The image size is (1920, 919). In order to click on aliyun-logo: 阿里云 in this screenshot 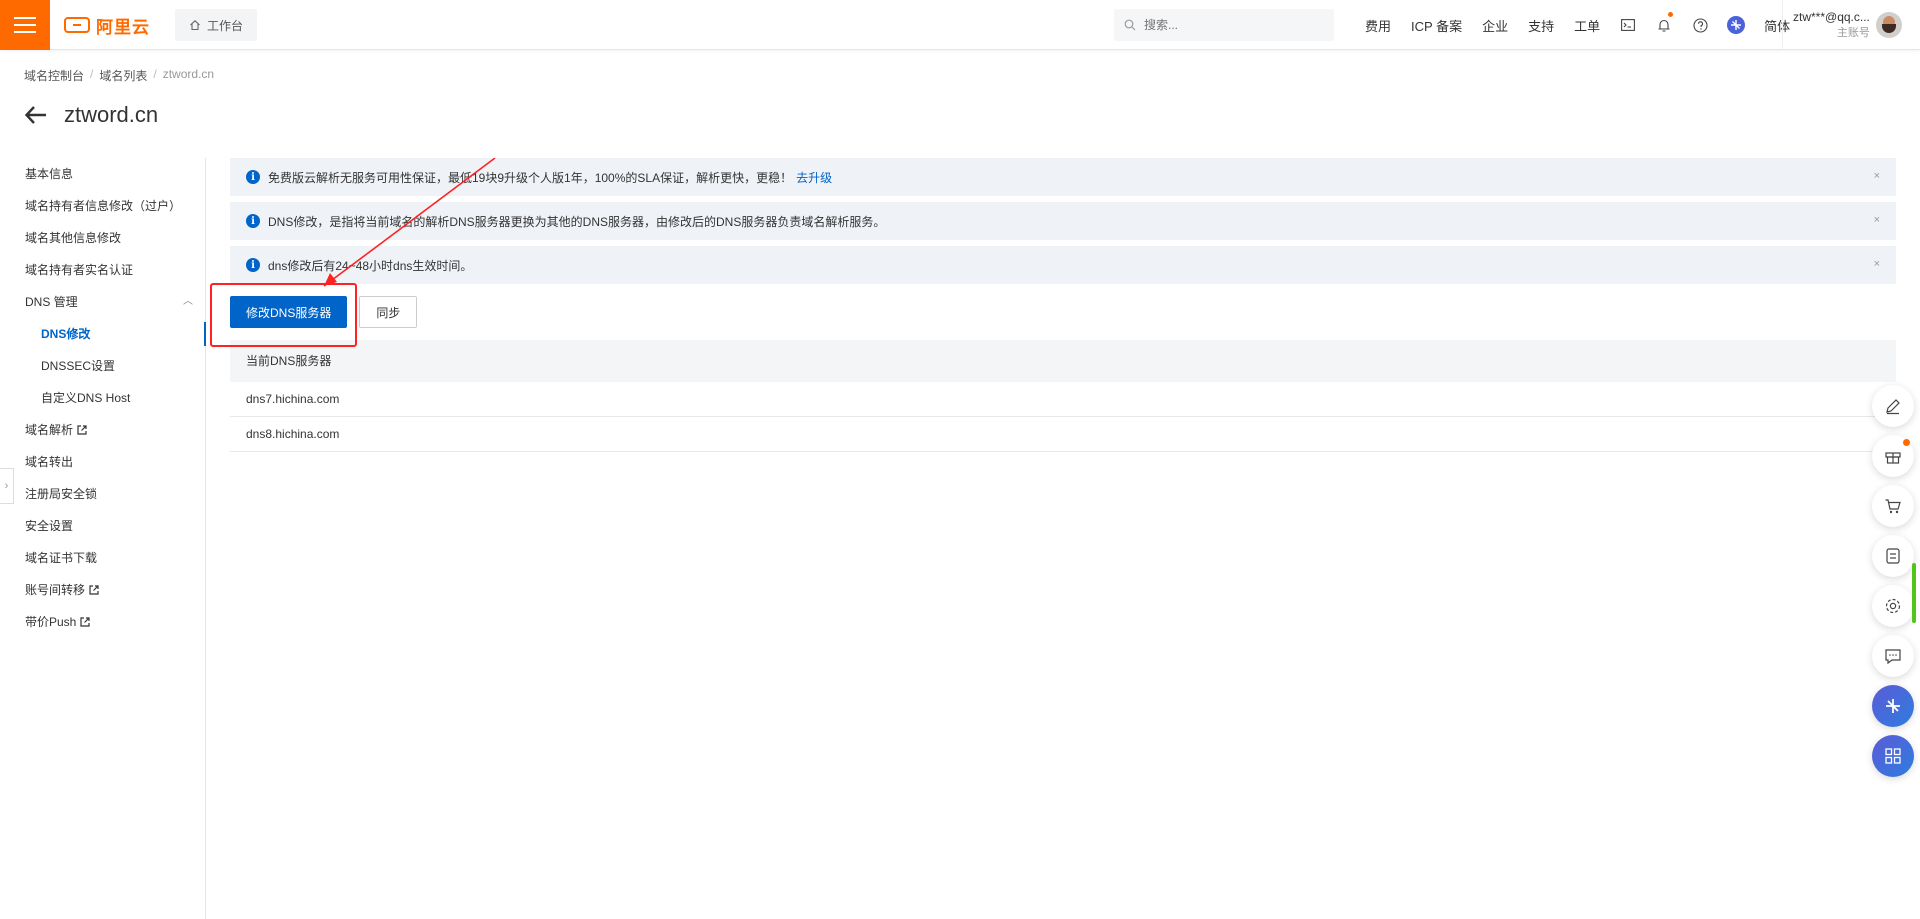, I will do `click(107, 25)`.